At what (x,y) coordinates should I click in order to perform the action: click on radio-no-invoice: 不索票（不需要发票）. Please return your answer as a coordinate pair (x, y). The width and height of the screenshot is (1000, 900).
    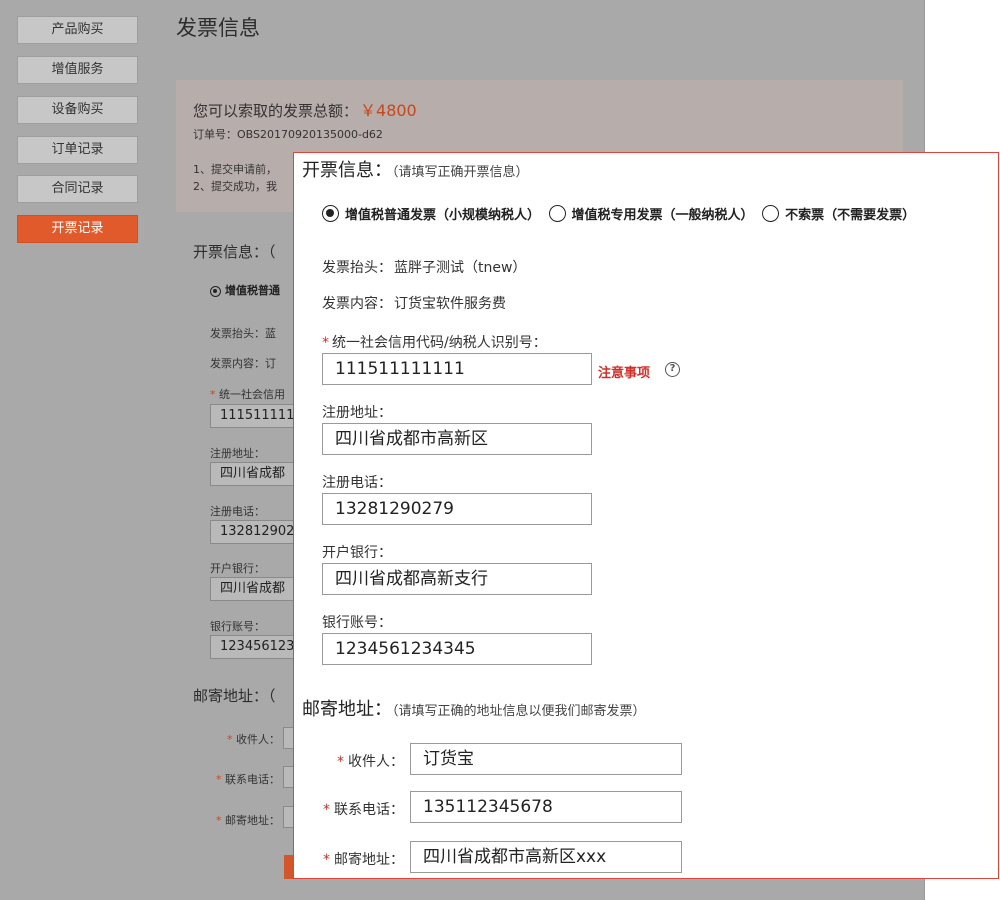
    Looking at the image, I should click on (838, 213).